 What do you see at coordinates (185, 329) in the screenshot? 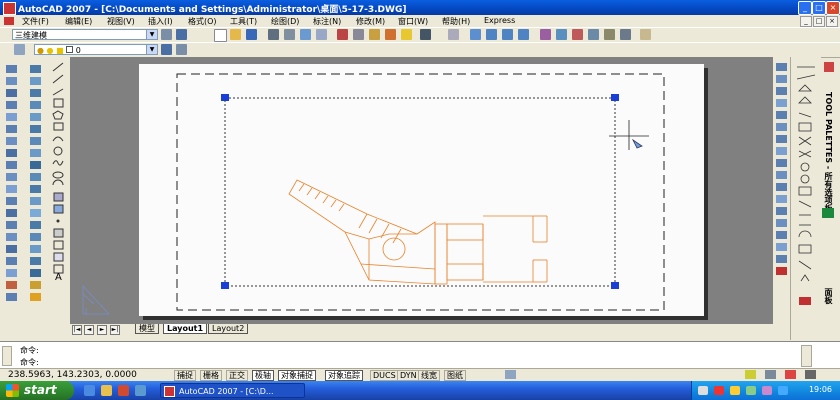
I see `tab-layout1: Layout1` at bounding box center [185, 329].